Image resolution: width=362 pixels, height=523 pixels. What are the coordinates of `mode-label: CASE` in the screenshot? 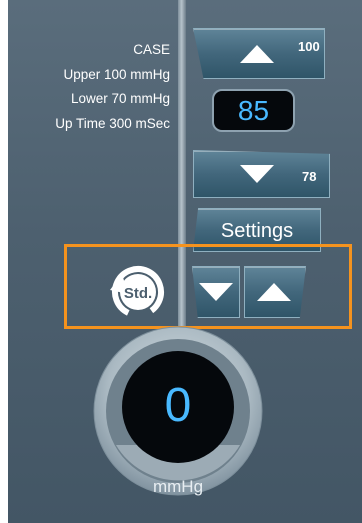 It's located at (151, 49).